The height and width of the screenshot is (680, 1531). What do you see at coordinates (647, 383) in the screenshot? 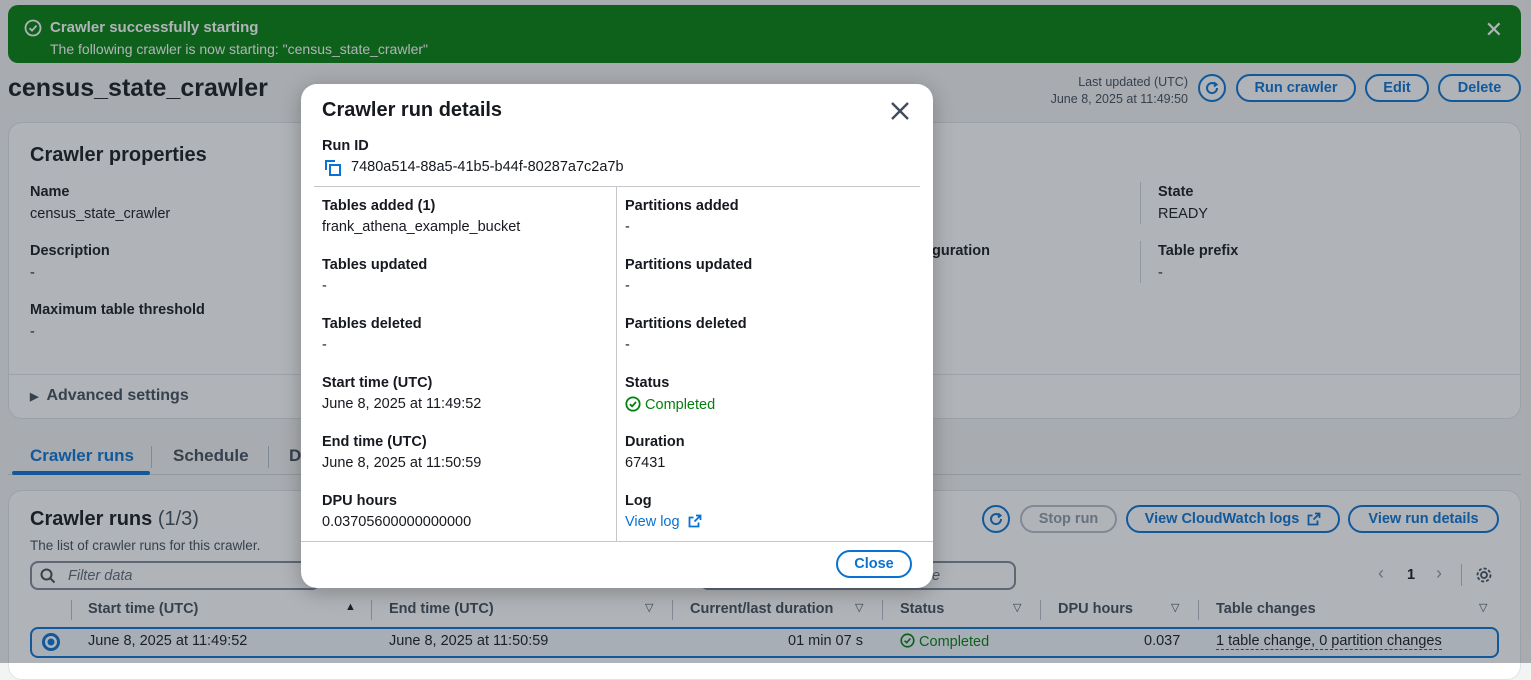
I see `status-label: Status` at bounding box center [647, 383].